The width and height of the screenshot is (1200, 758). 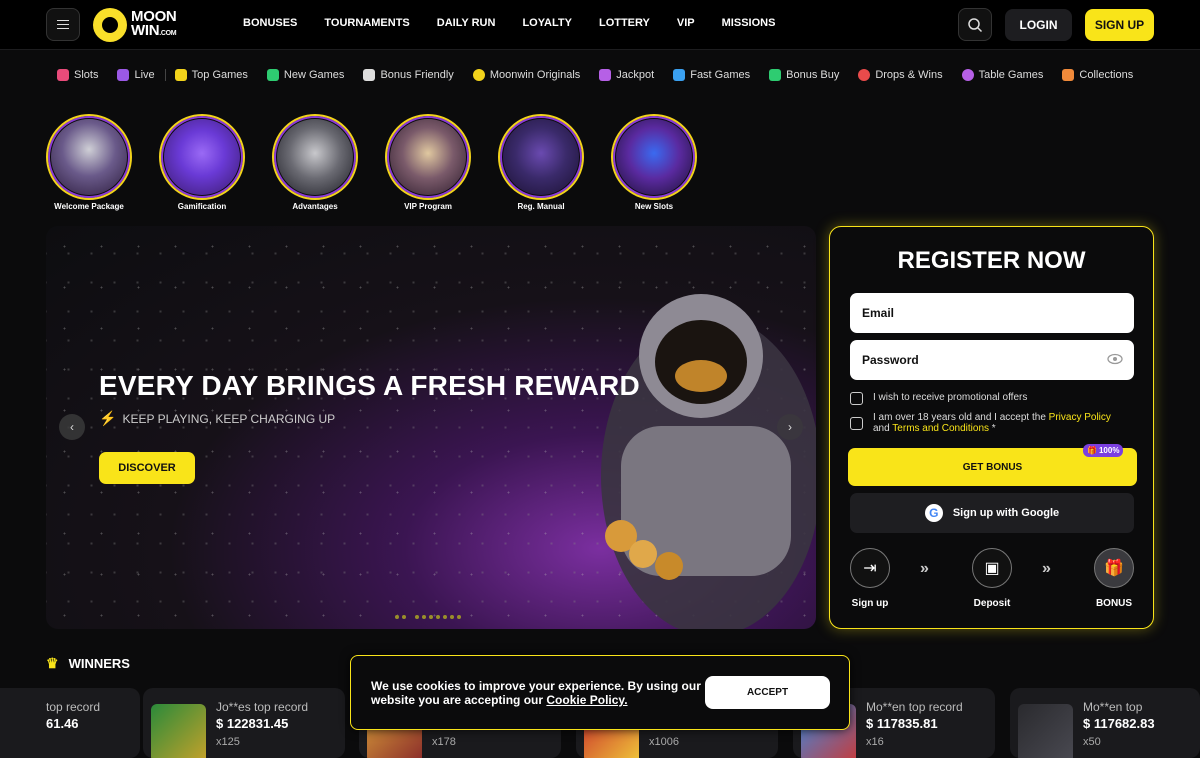 What do you see at coordinates (626, 75) in the screenshot?
I see `category-jackpot: Jackpot` at bounding box center [626, 75].